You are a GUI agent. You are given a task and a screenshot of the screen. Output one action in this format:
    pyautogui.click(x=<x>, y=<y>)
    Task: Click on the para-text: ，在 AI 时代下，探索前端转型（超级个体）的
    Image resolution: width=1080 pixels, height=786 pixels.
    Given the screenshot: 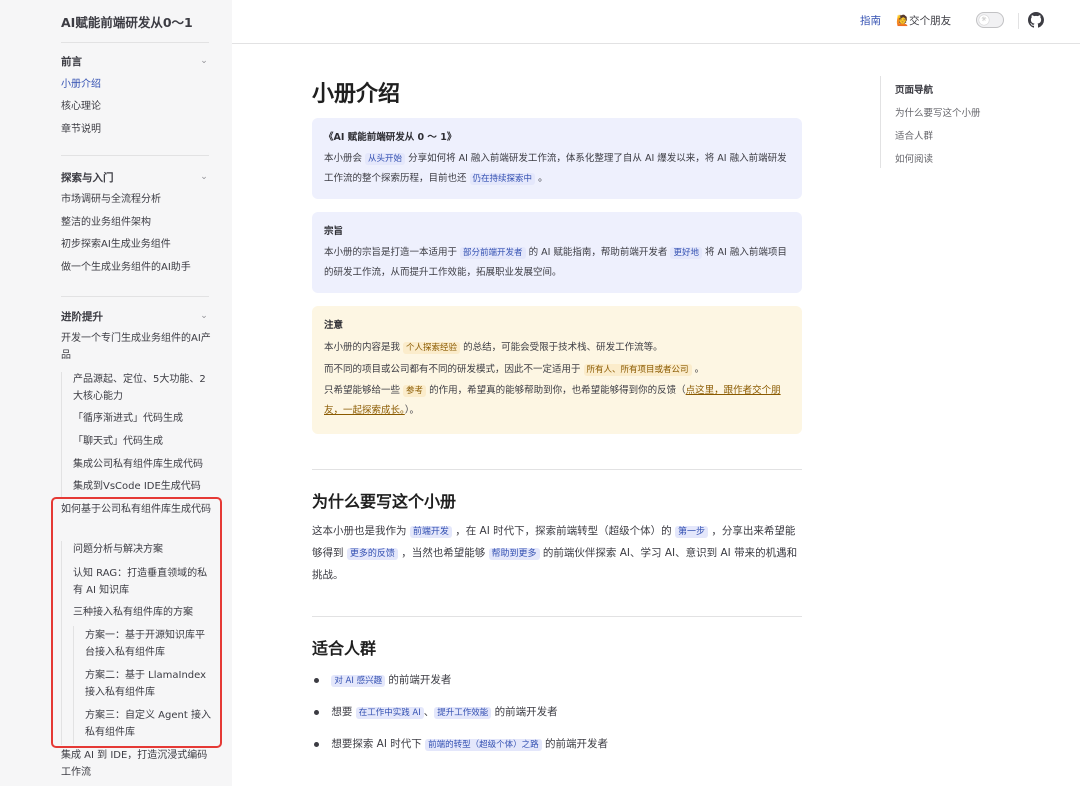 What is the action you would take?
    pyautogui.click(x=563, y=531)
    